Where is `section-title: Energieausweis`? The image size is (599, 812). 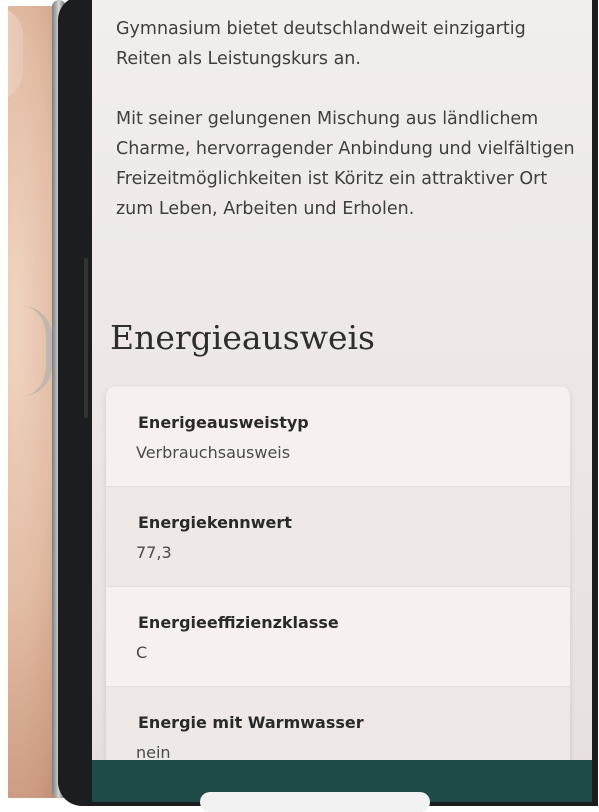 section-title: Energieausweis is located at coordinates (242, 337).